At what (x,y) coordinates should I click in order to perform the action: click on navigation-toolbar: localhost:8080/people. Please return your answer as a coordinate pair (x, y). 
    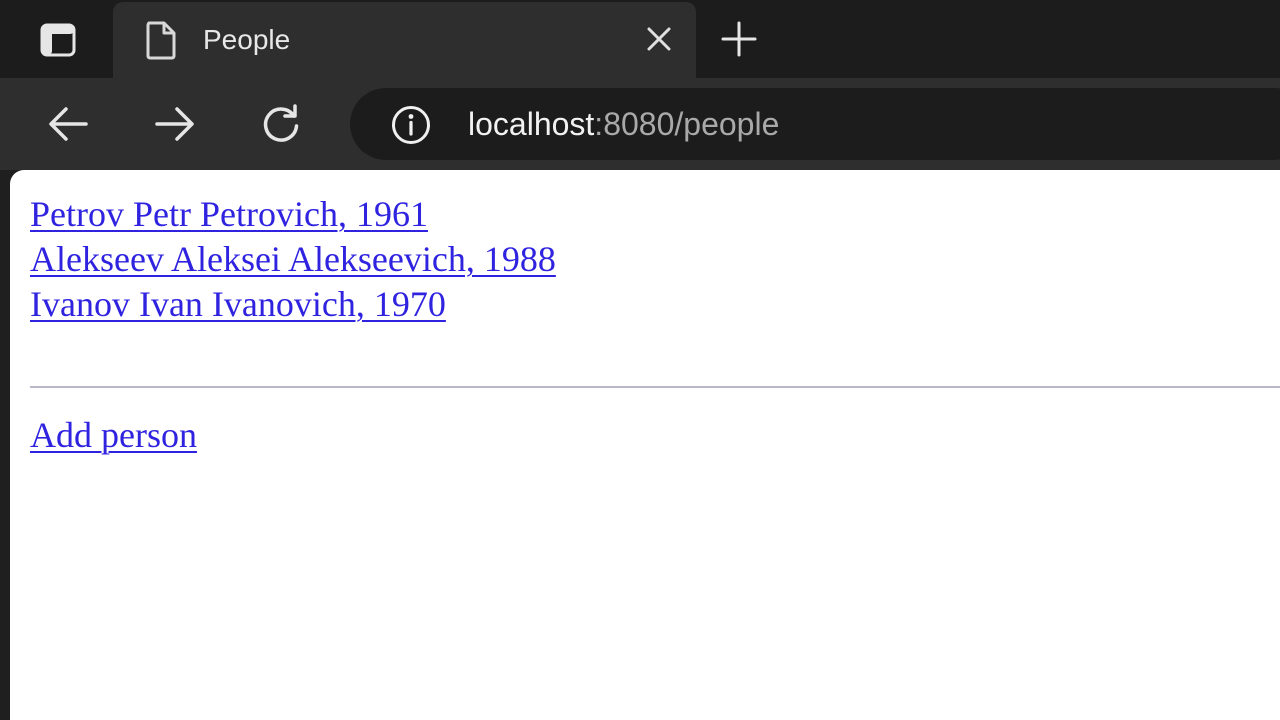
    Looking at the image, I should click on (640, 124).